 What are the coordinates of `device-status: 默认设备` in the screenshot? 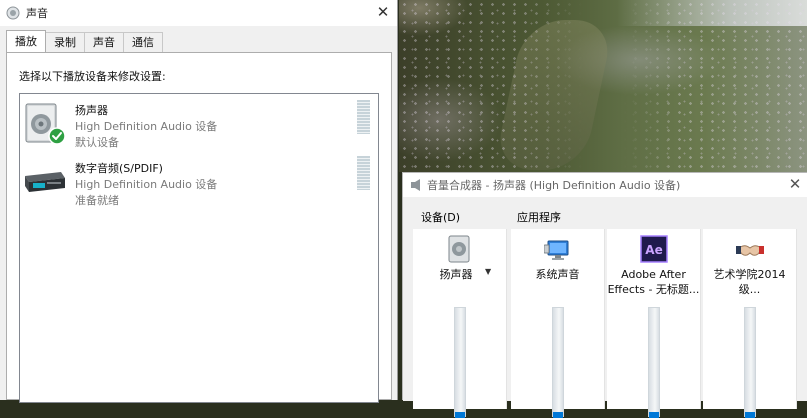 It's located at (97, 142).